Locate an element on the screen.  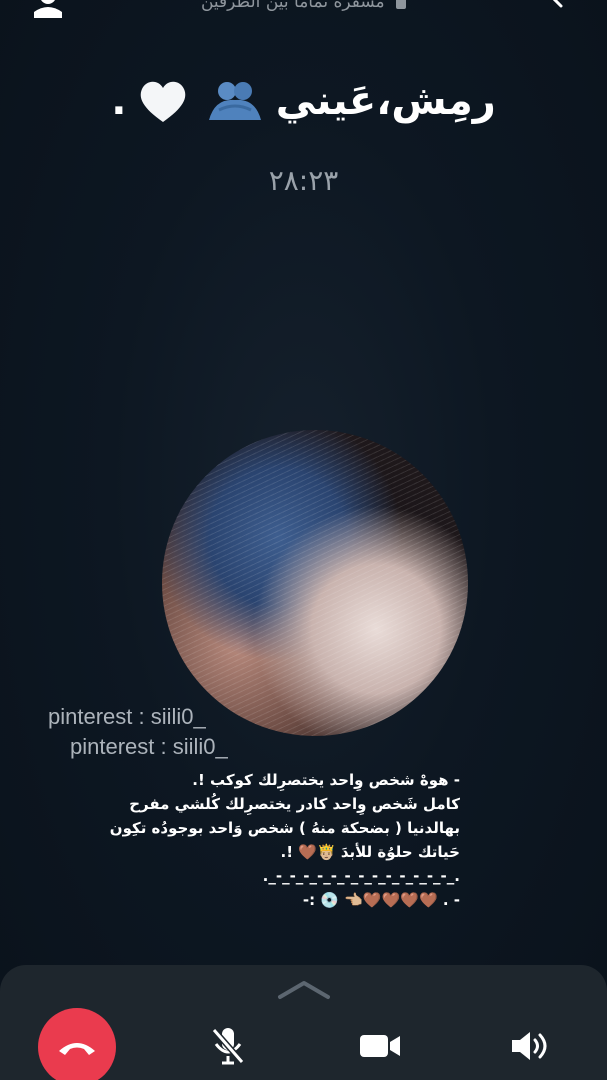
video-button is located at coordinates (380, 1045).